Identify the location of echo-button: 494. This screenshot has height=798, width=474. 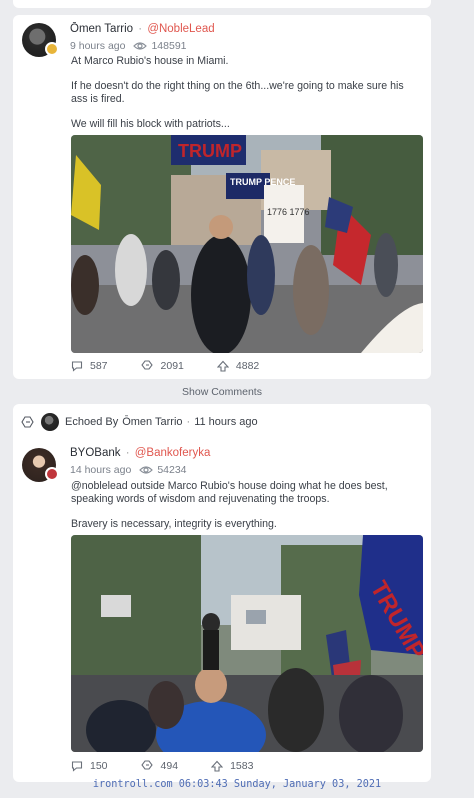
(159, 765).